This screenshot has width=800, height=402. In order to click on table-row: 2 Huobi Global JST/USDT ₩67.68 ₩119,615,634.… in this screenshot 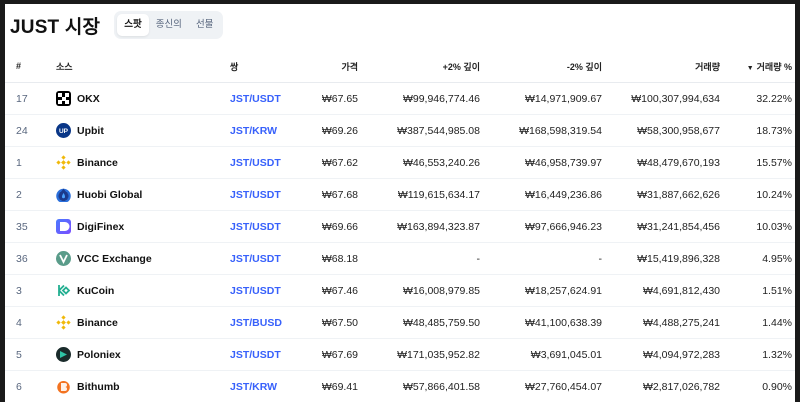, I will do `click(400, 194)`.